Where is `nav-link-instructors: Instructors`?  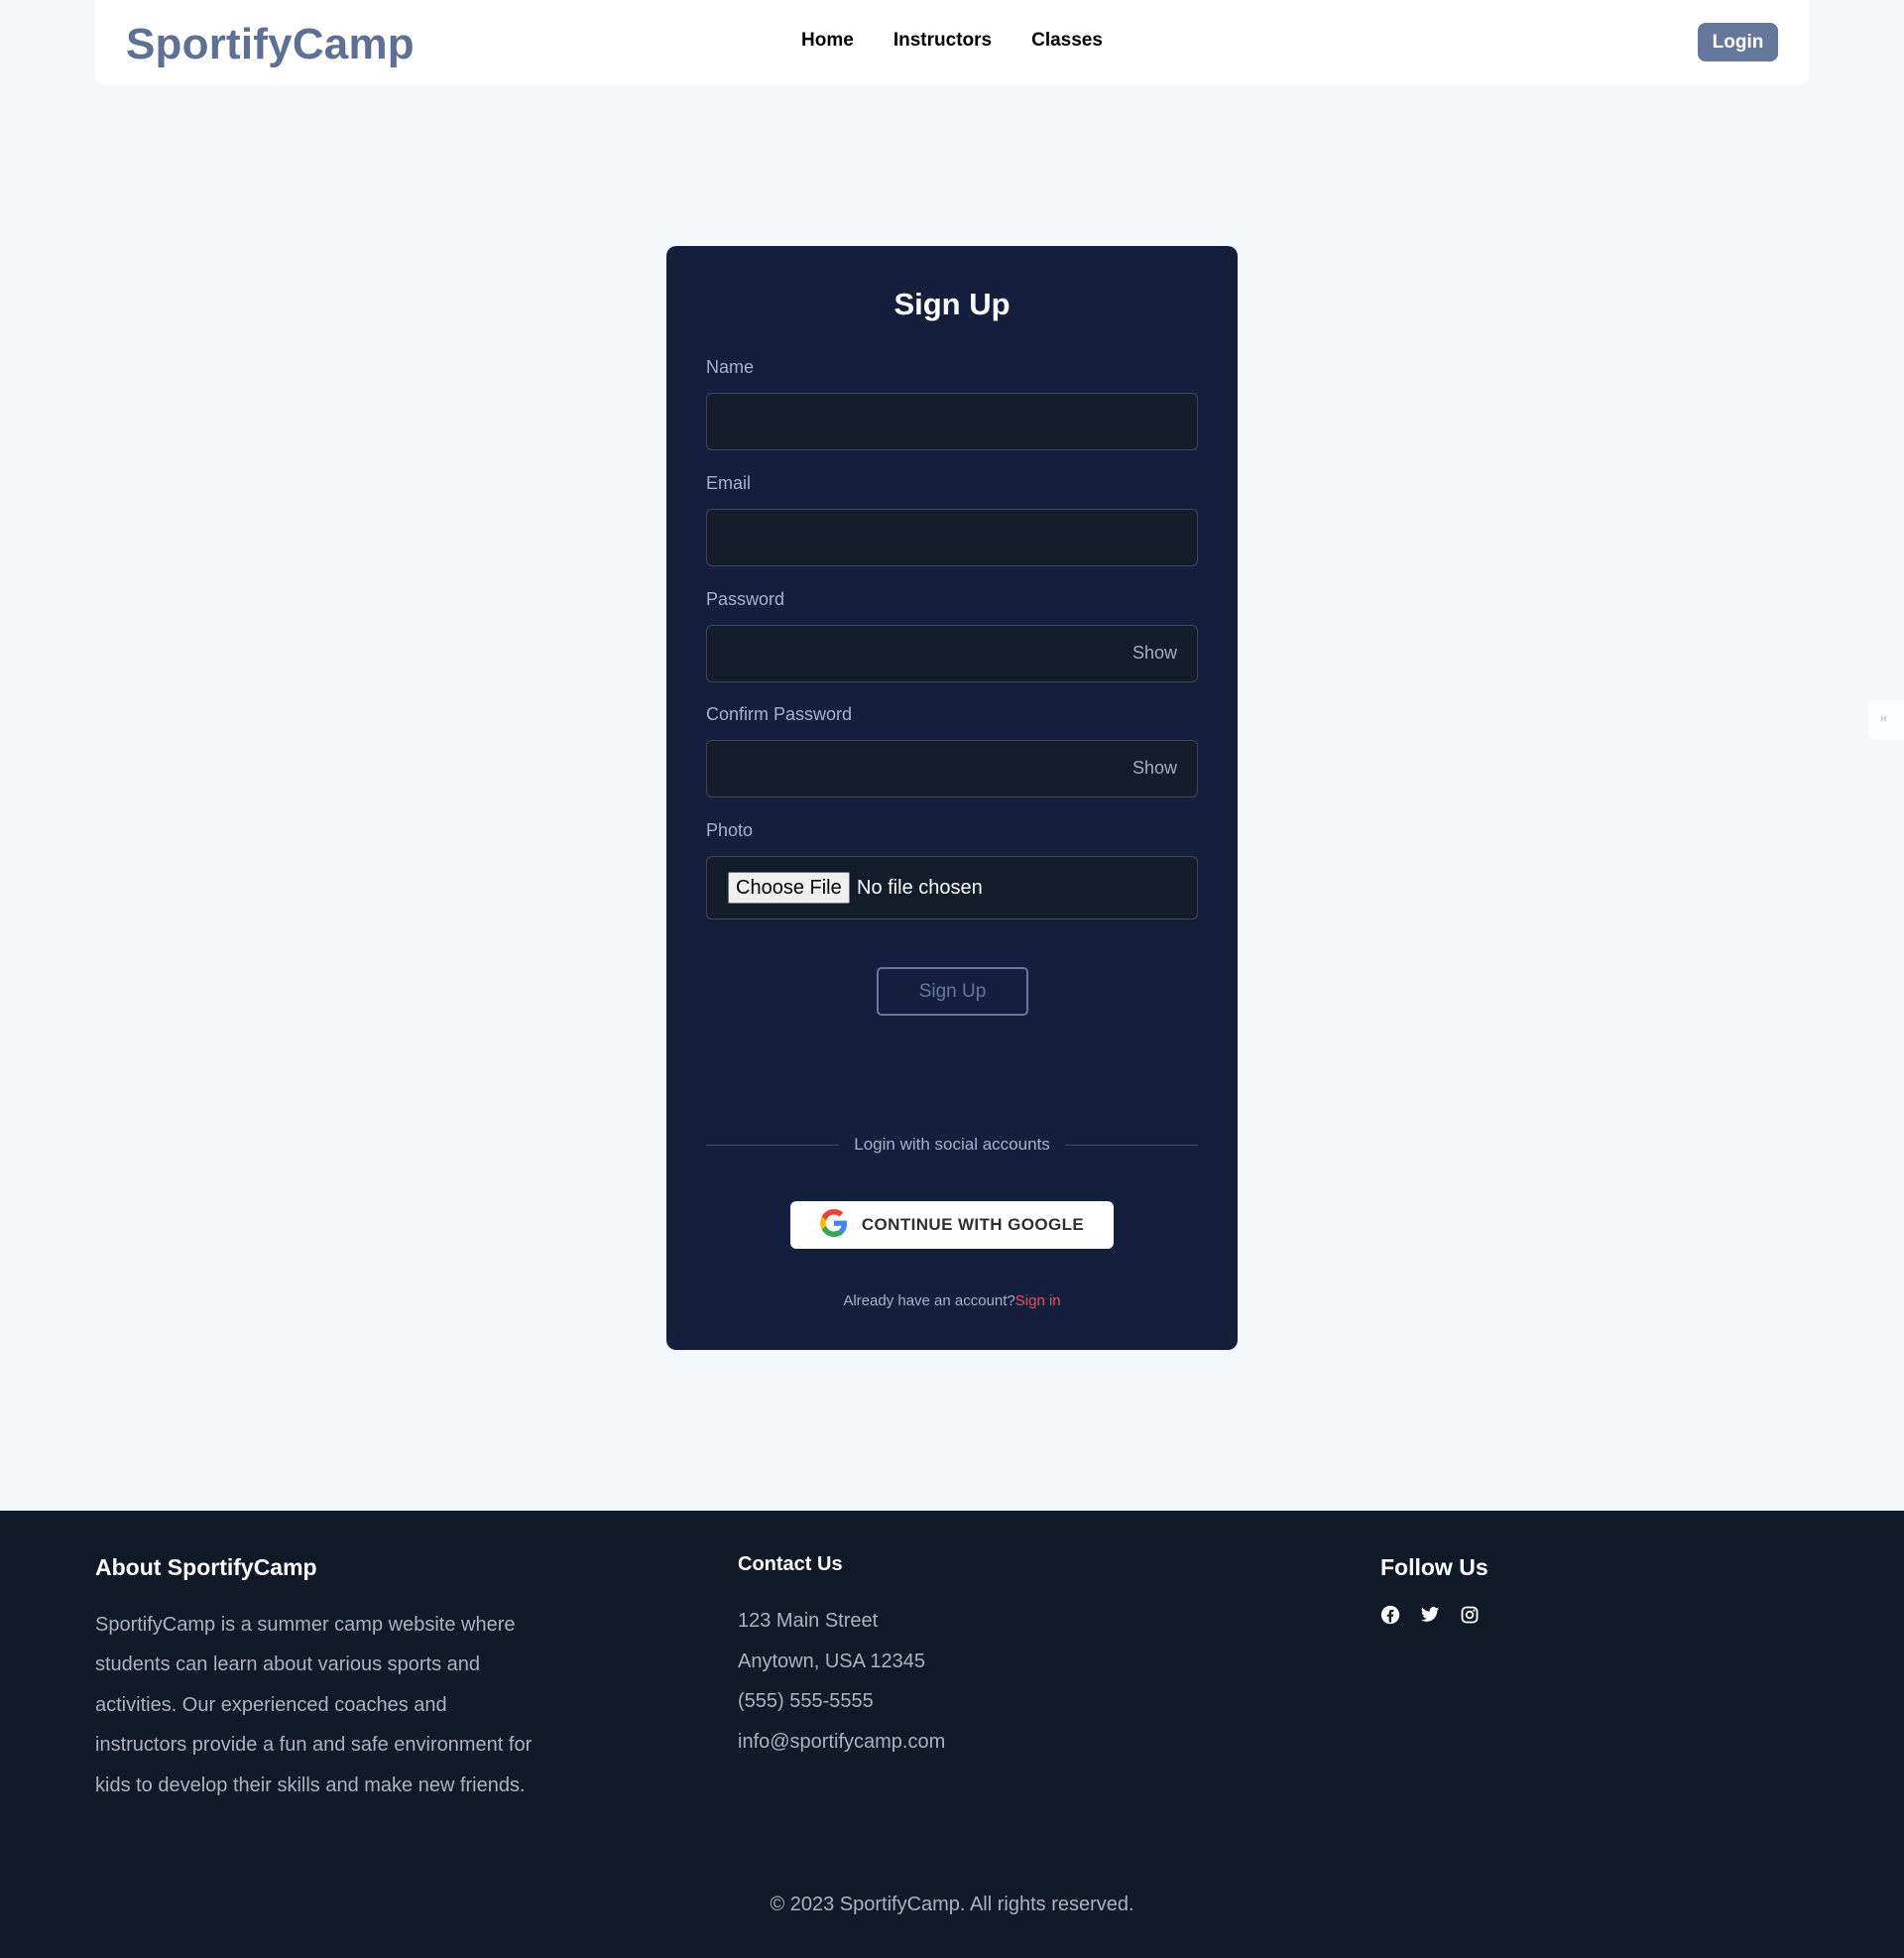
nav-link-instructors: Instructors is located at coordinates (942, 41).